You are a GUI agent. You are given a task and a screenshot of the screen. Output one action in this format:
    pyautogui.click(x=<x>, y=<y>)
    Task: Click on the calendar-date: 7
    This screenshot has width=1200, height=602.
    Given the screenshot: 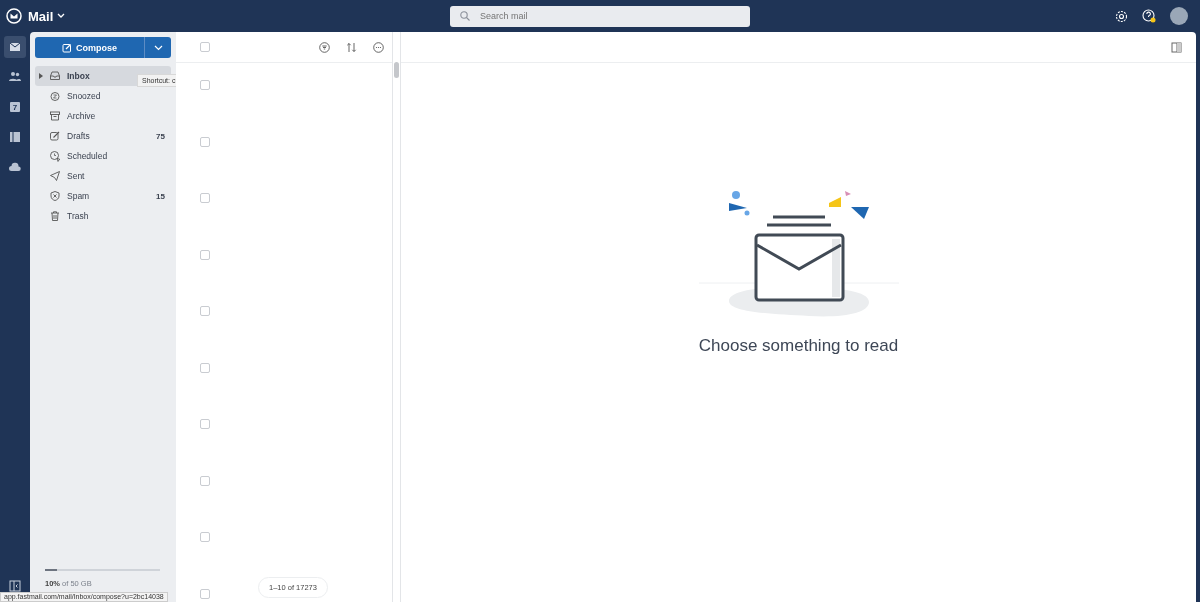 What is the action you would take?
    pyautogui.click(x=15, y=108)
    